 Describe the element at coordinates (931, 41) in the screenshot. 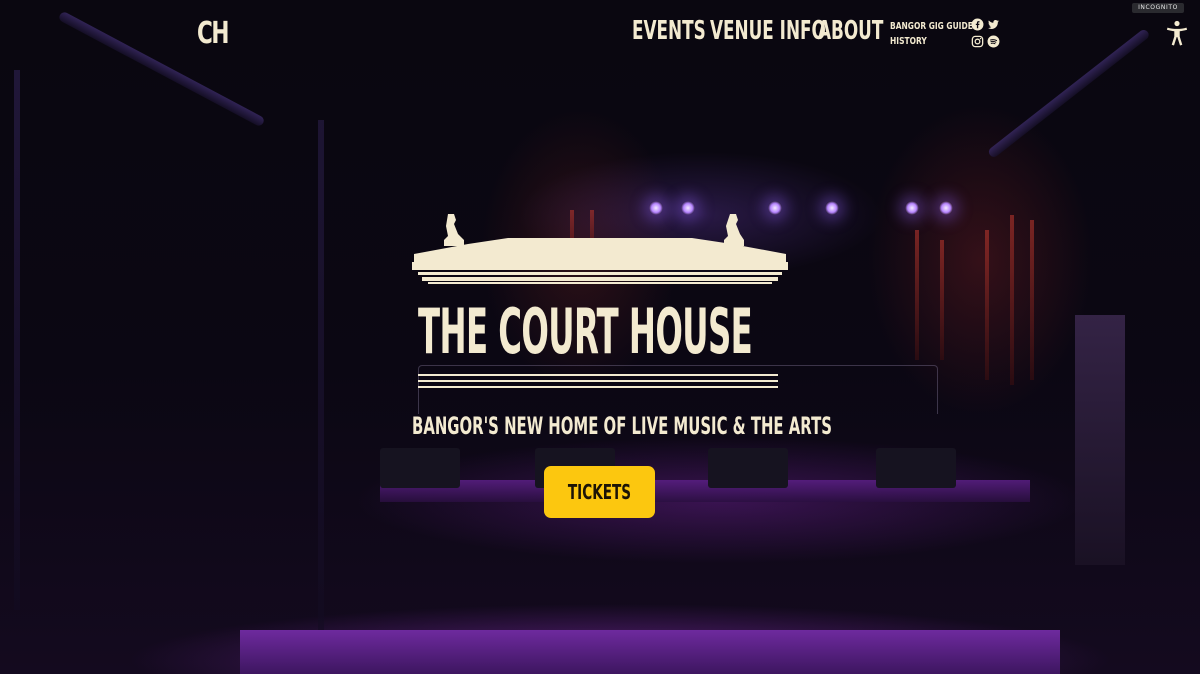

I see `nav-history-link: HISTORY` at that location.